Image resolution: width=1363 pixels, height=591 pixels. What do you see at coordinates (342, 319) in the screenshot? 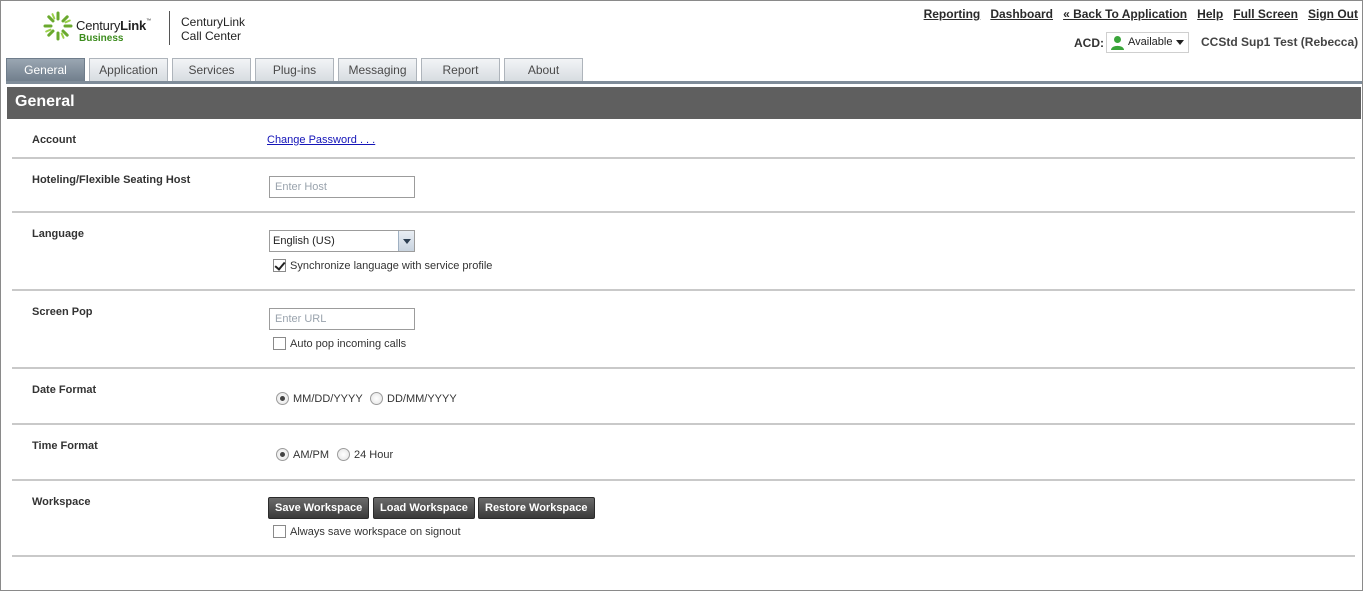
I see `screen-pop-url-input` at bounding box center [342, 319].